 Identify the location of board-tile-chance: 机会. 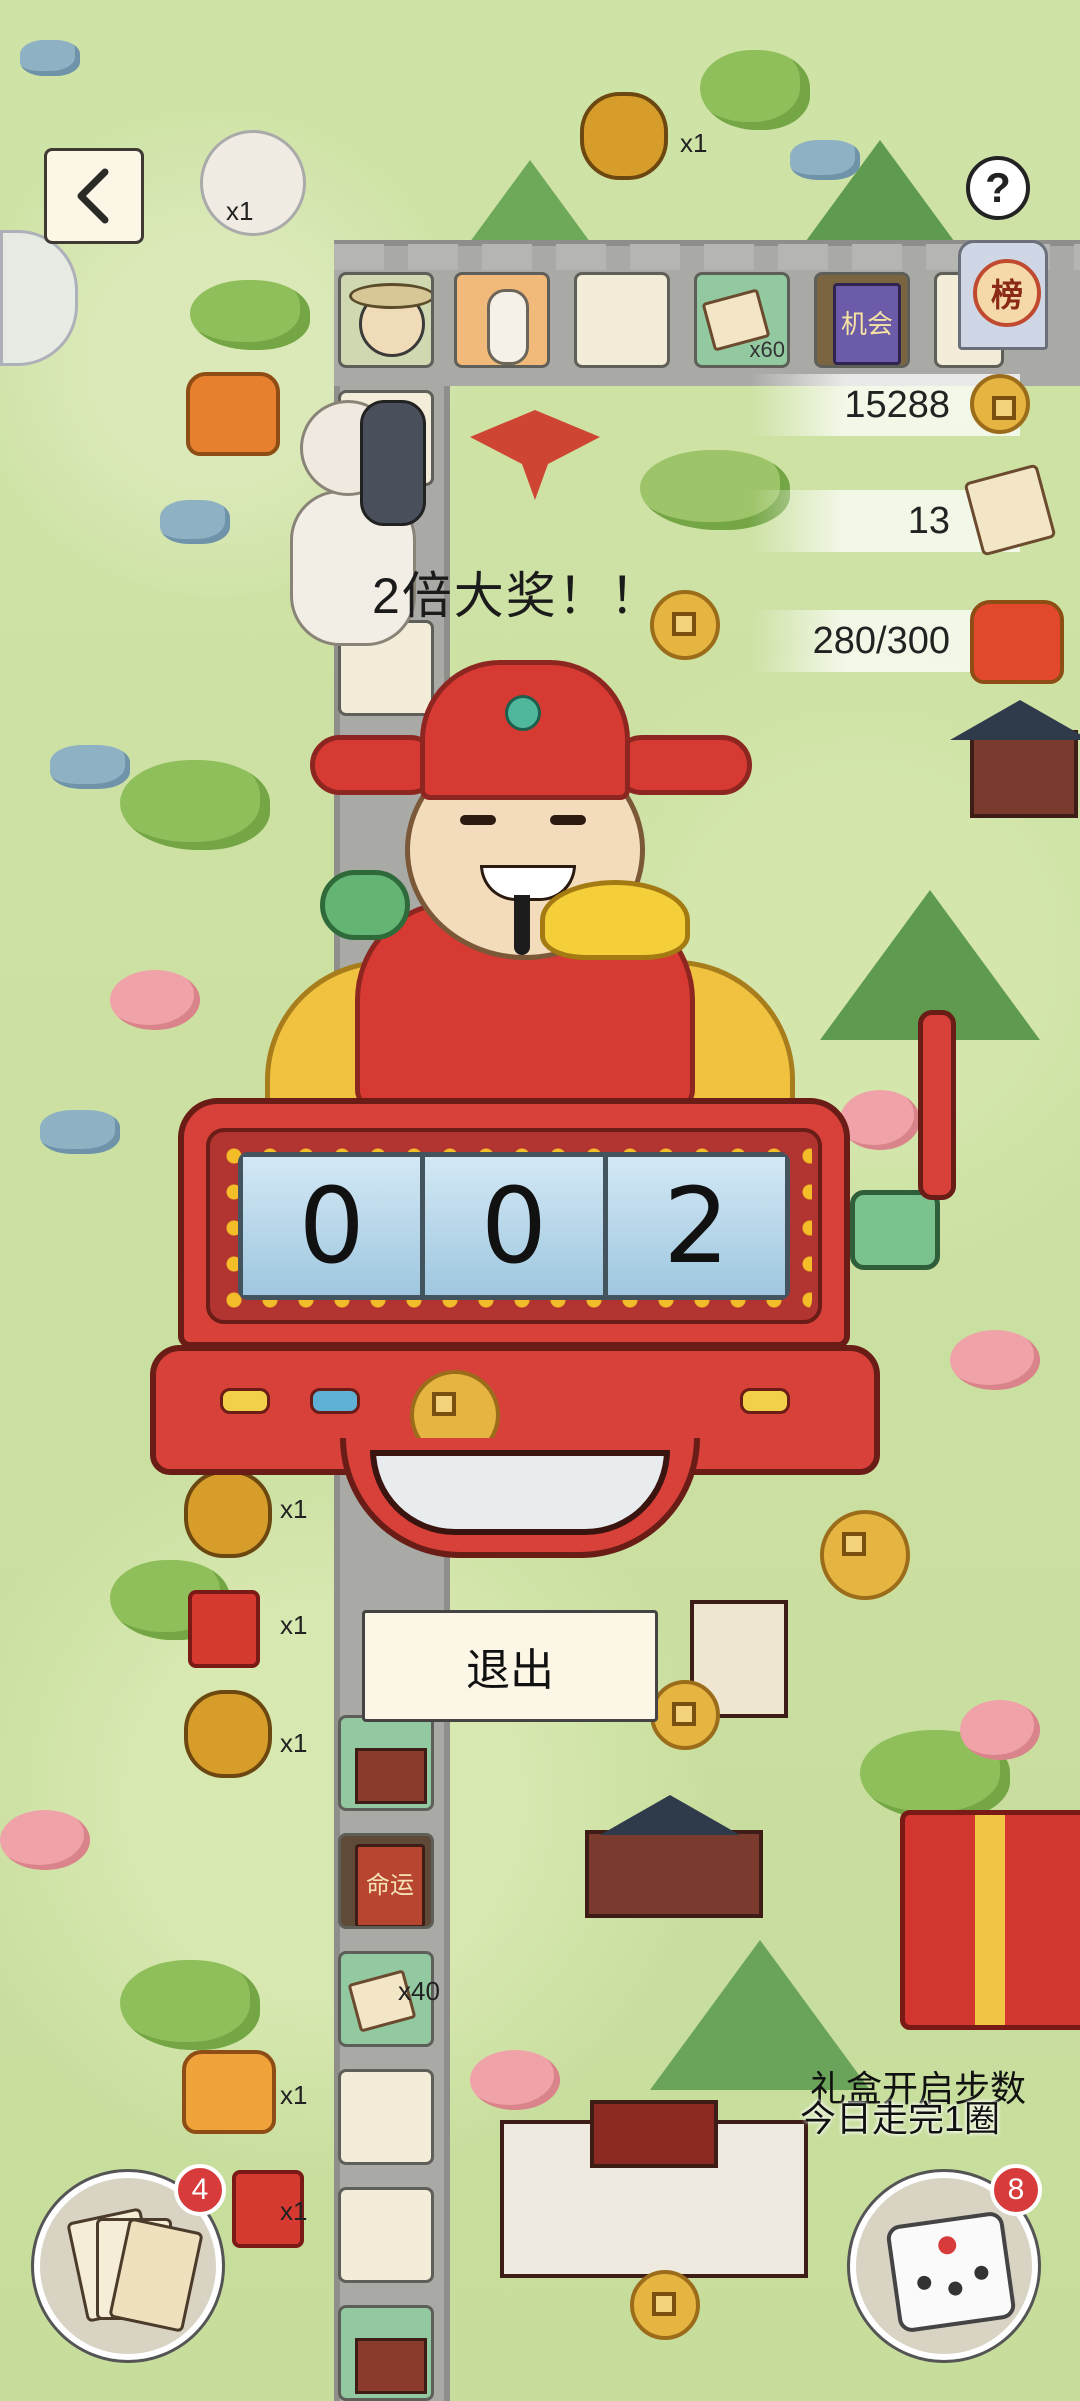
(862, 320).